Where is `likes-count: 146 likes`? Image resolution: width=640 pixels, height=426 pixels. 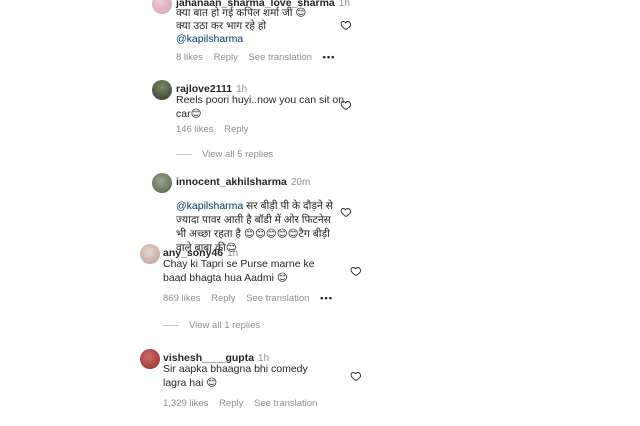 likes-count: 146 likes is located at coordinates (195, 129).